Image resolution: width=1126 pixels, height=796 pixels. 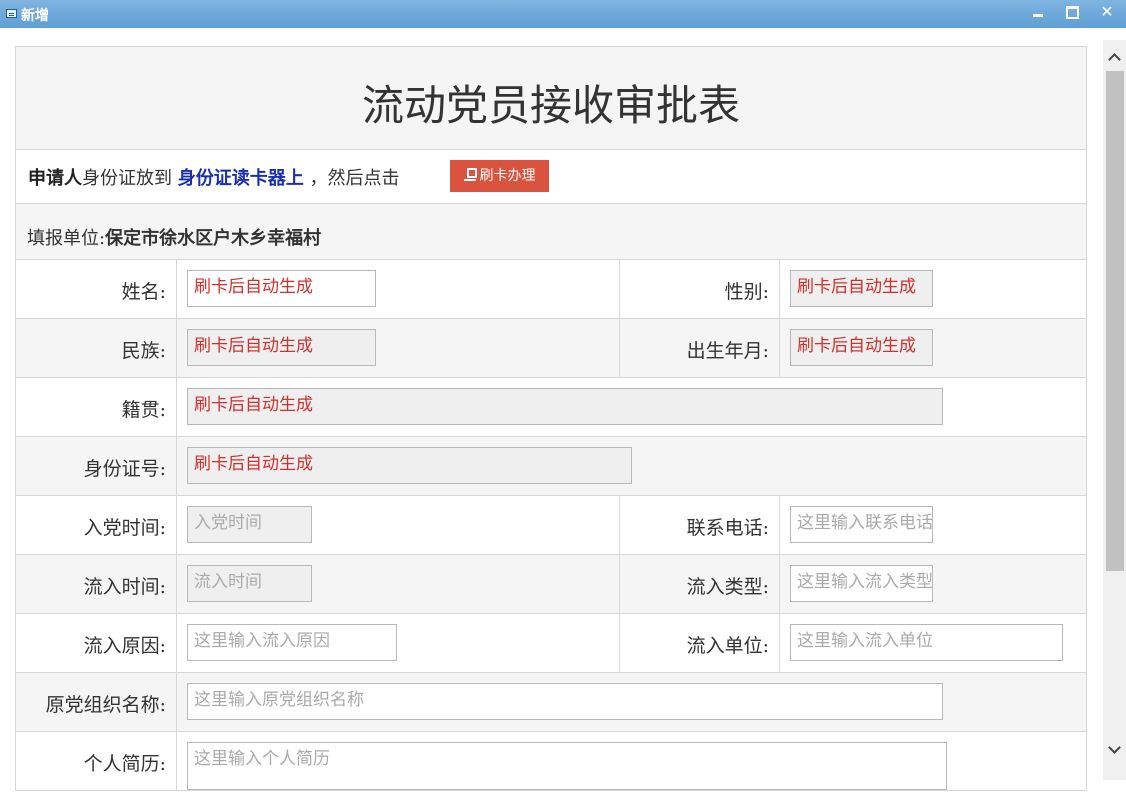 I want to click on orig-org-field: 这里输入原党组织名称, so click(x=565, y=701).